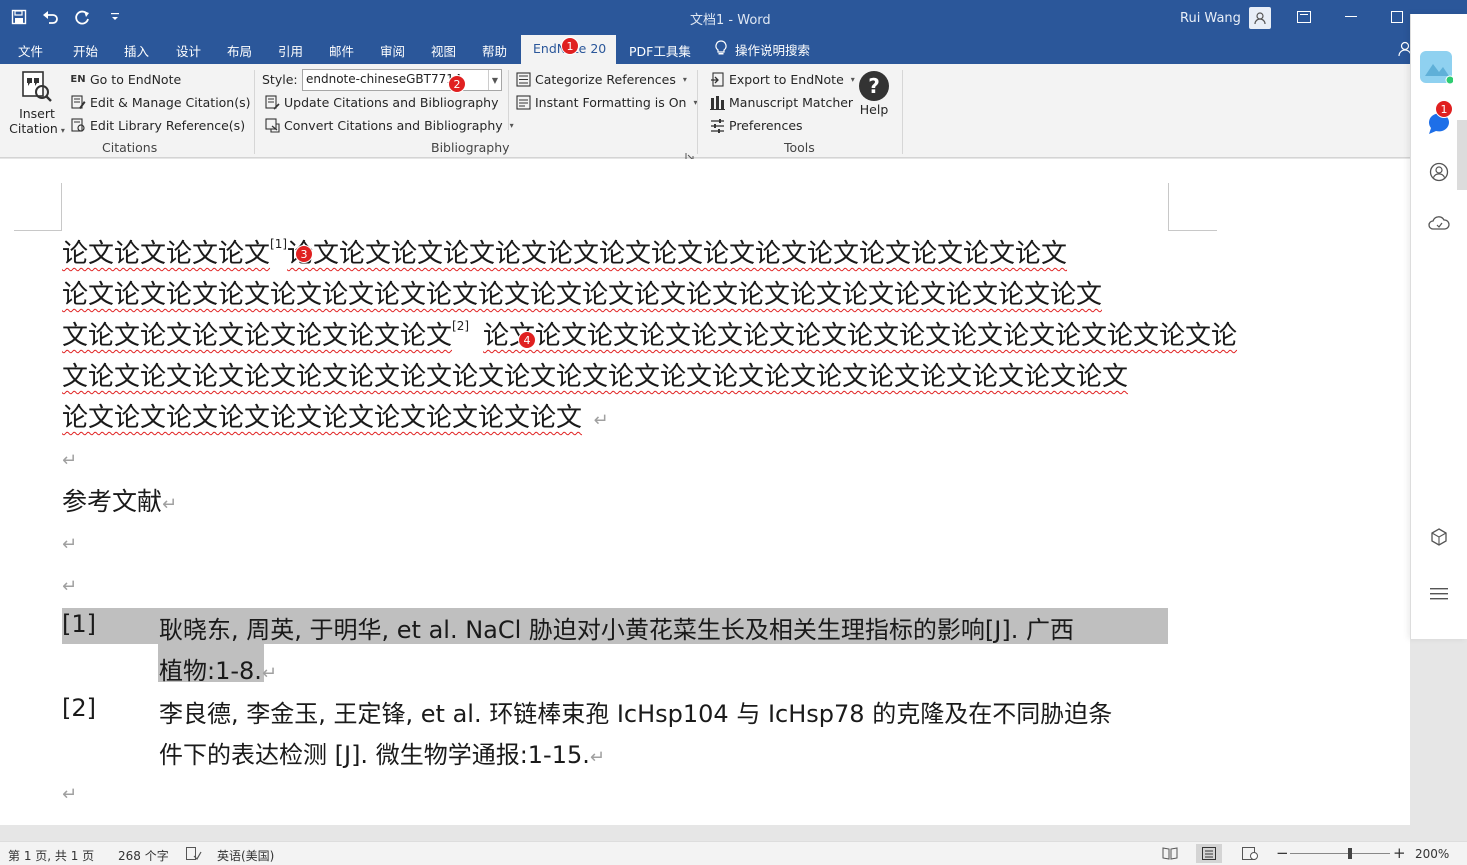 This screenshot has width=1467, height=865. I want to click on cloud-sync-icon, so click(1439, 223).